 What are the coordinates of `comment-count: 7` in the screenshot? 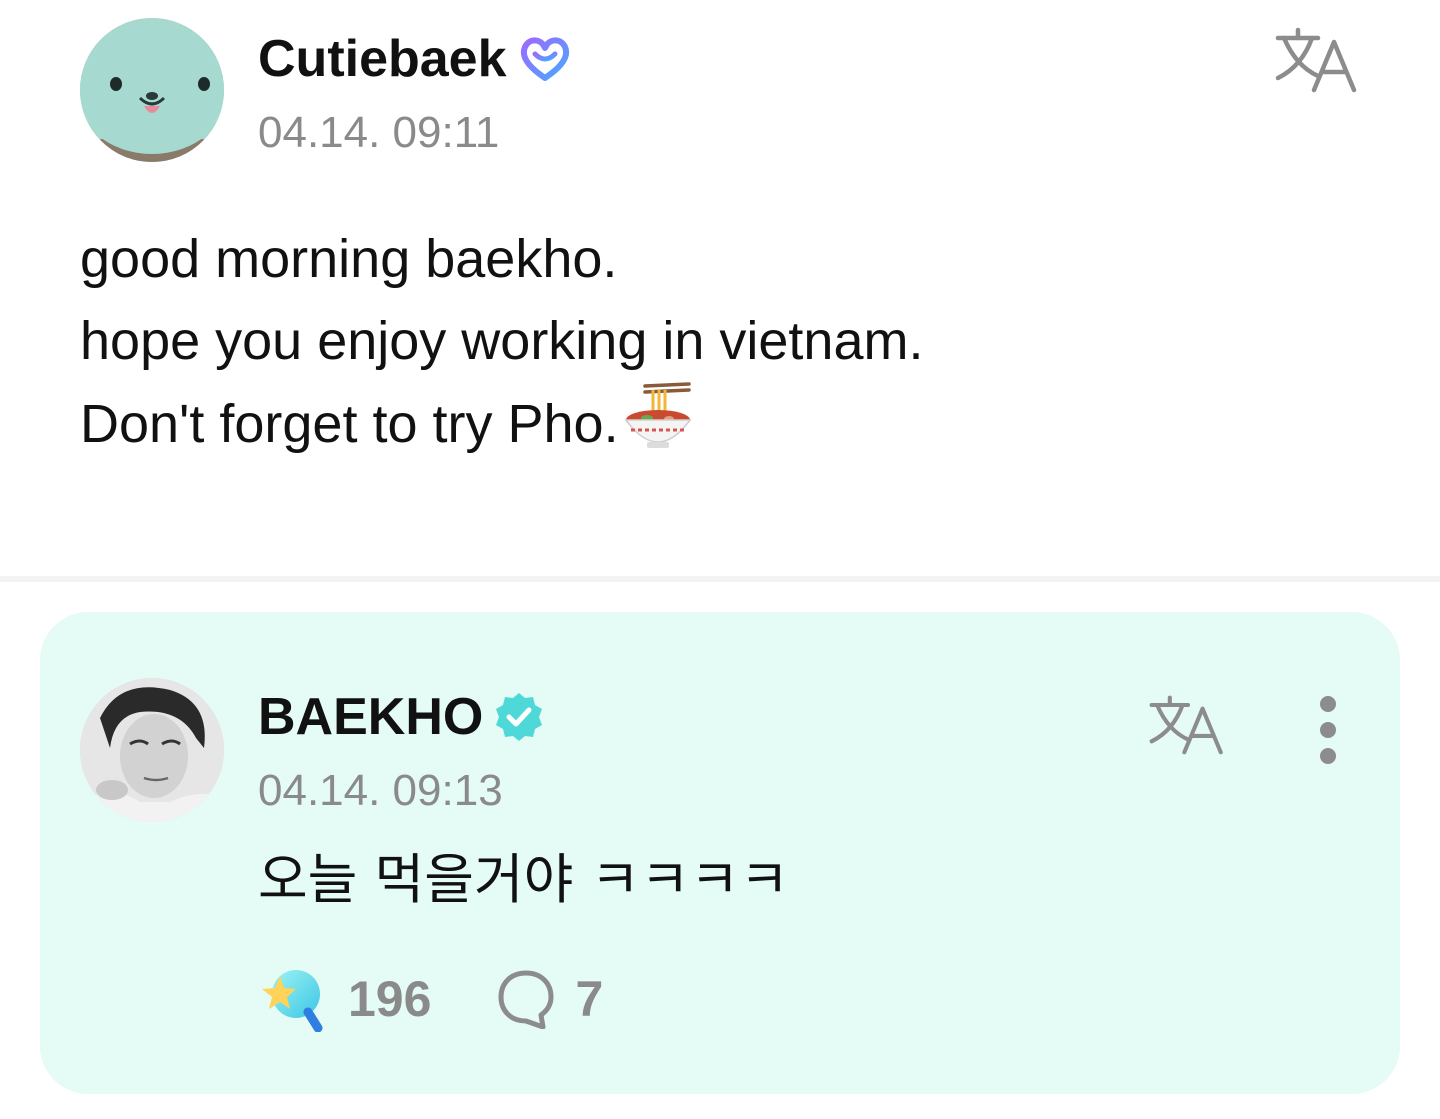 It's located at (589, 999).